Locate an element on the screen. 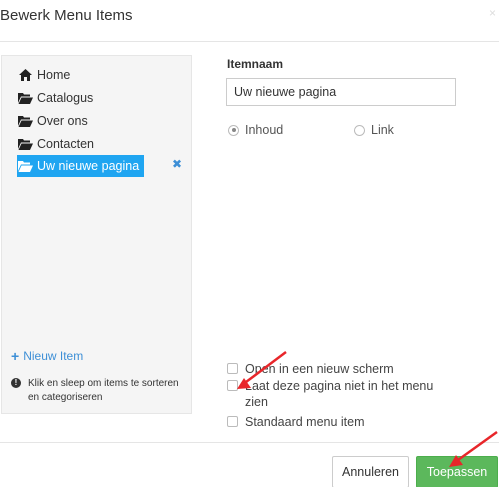  dialog-header: Bewerk Menu Items × is located at coordinates (249, 21).